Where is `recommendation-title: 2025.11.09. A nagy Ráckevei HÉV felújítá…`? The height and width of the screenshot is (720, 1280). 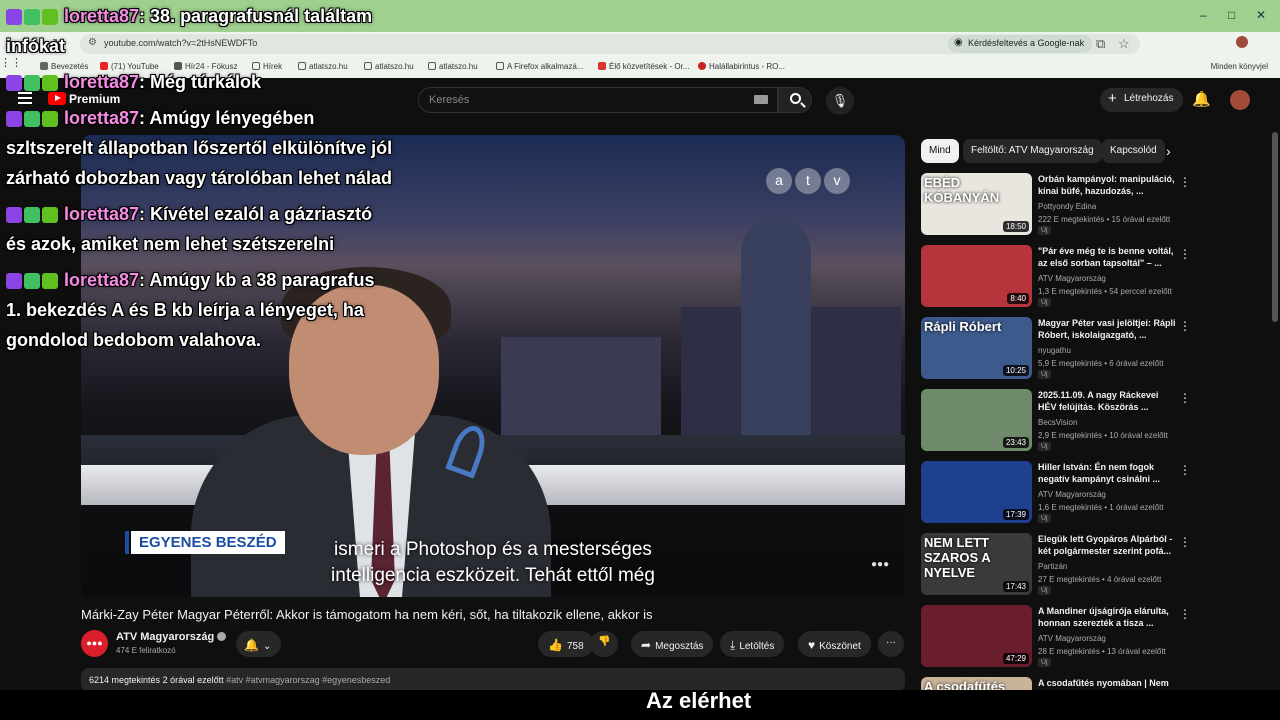
recommendation-title: 2025.11.09. A nagy Ráckevei HÉV felújítá… is located at coordinates (1108, 401).